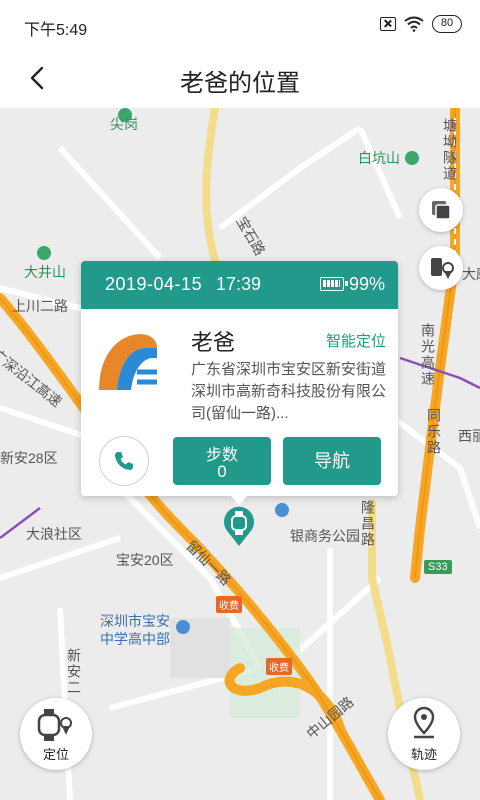 The image size is (480, 800). I want to click on map-label: 新安28区, so click(29, 458).